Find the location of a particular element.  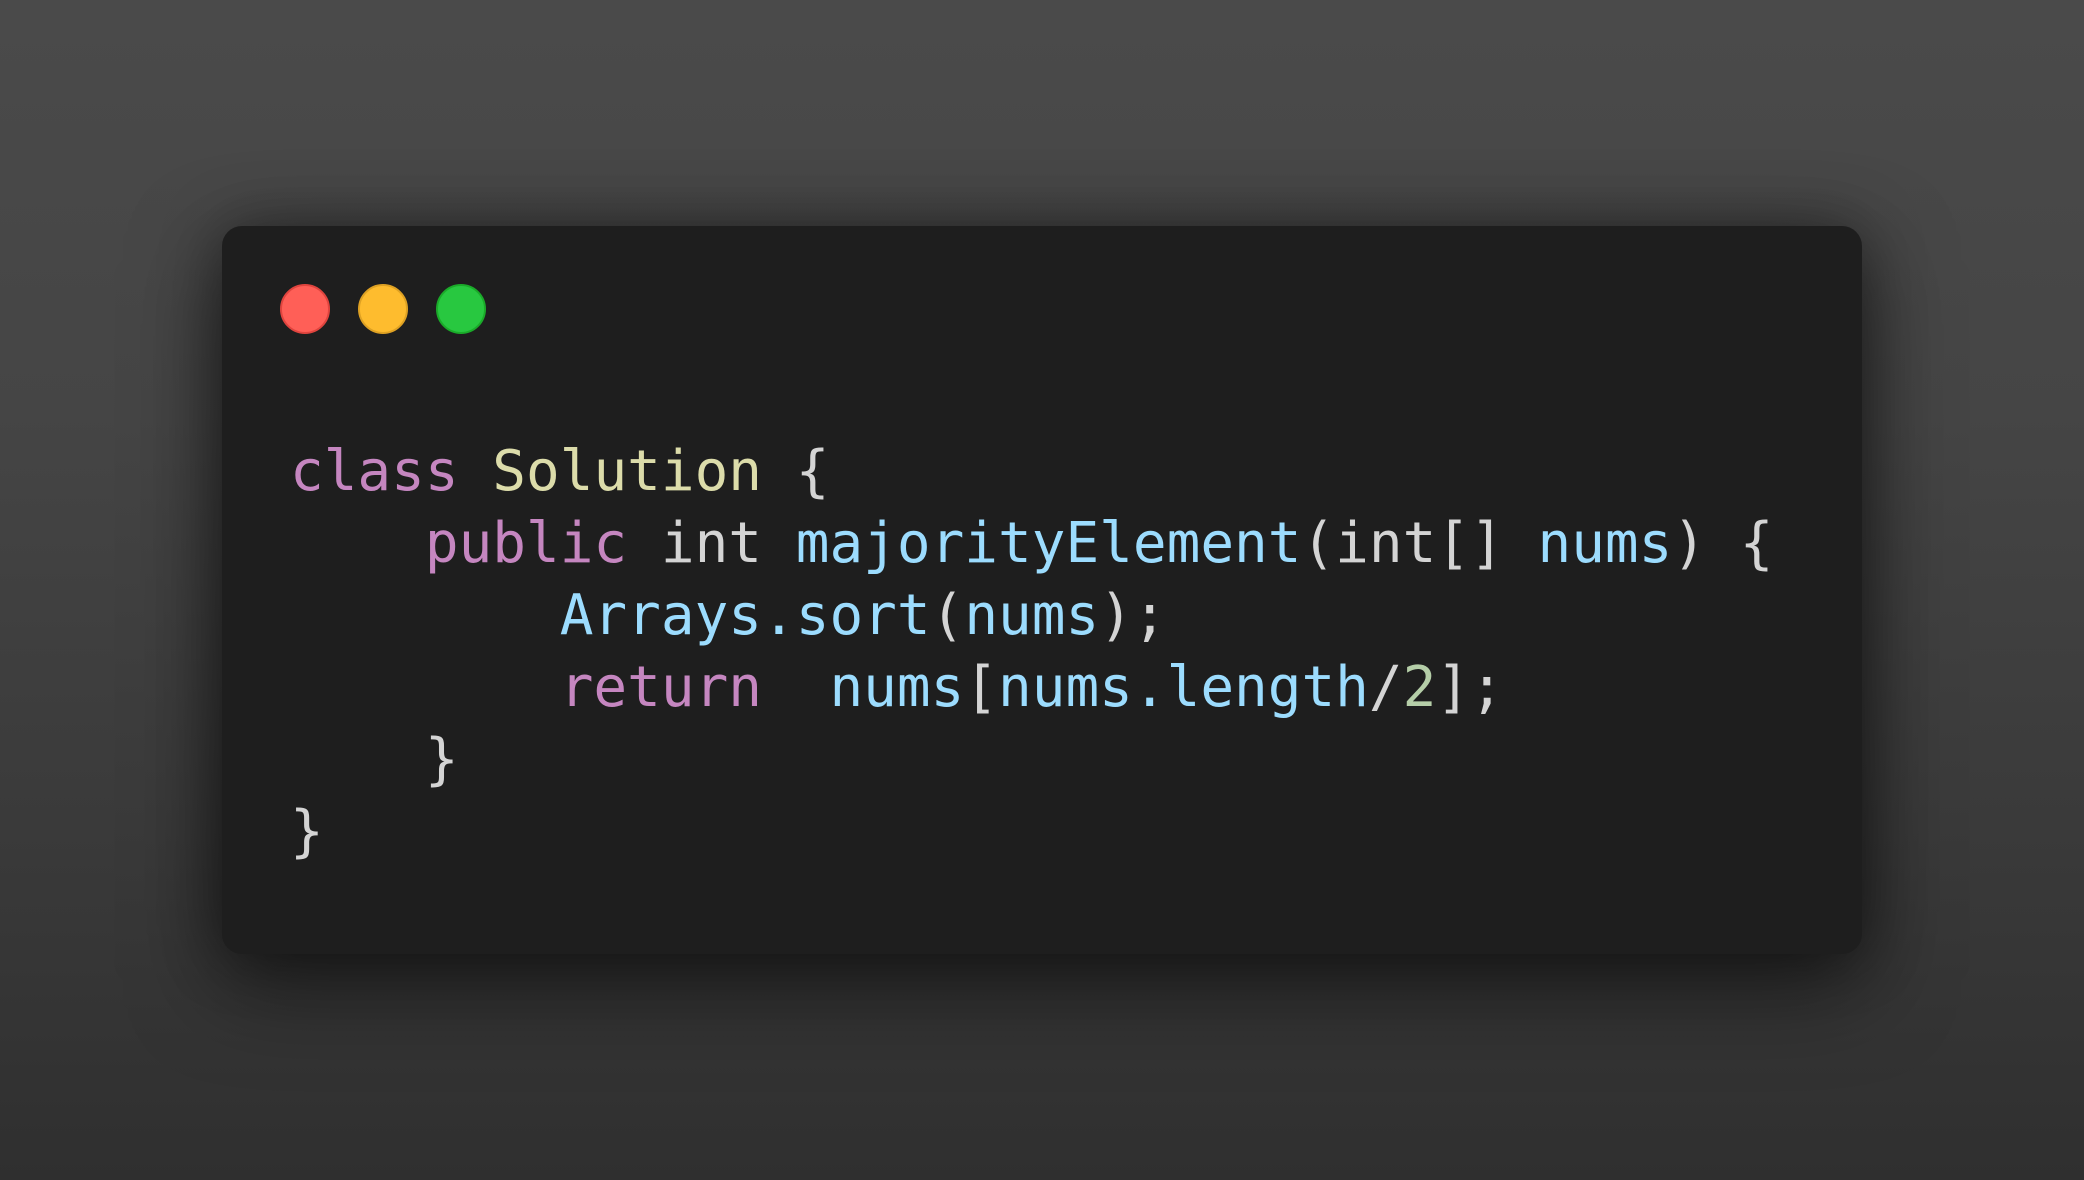

zoom-button is located at coordinates (461, 309).